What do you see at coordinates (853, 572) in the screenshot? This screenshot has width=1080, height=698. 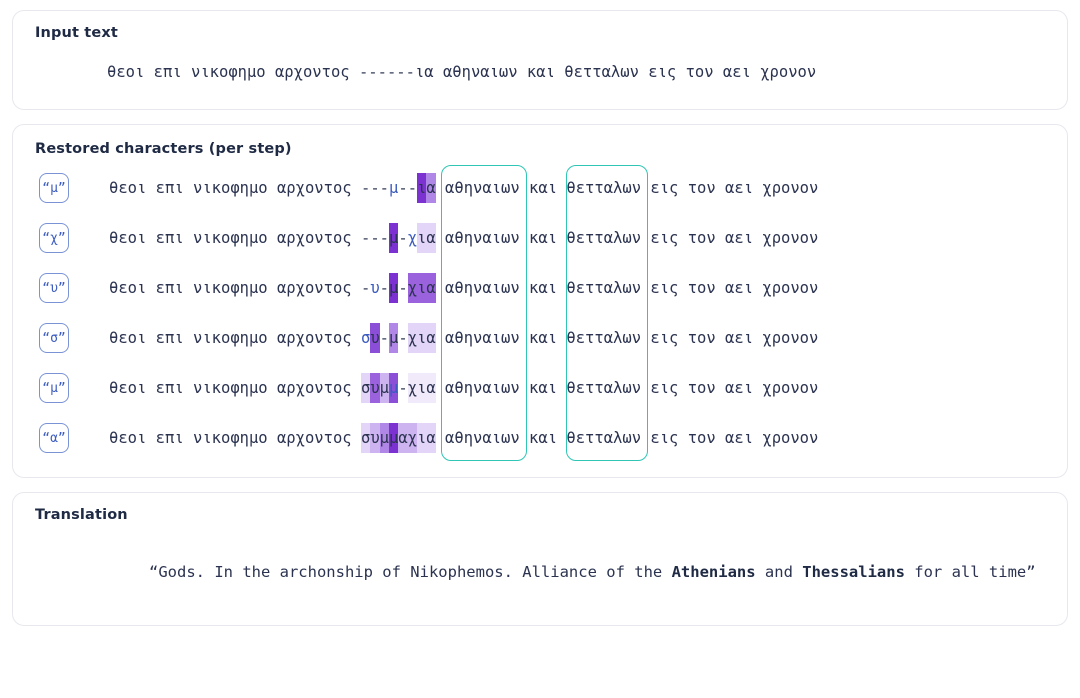 I see `translation-bold-thessalians: Thessalians` at bounding box center [853, 572].